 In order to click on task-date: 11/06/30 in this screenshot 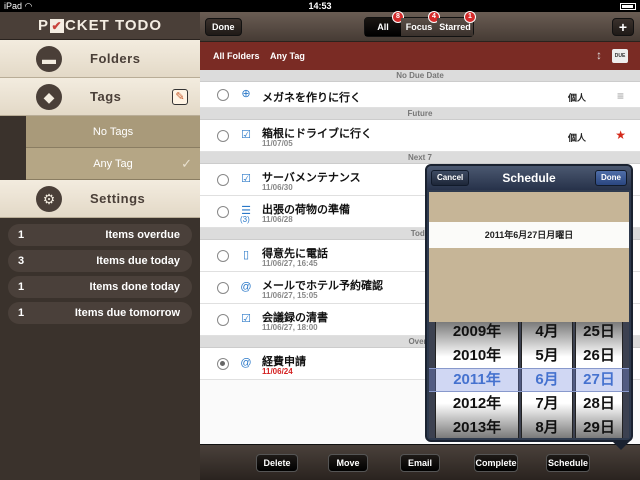, I will do `click(277, 187)`.